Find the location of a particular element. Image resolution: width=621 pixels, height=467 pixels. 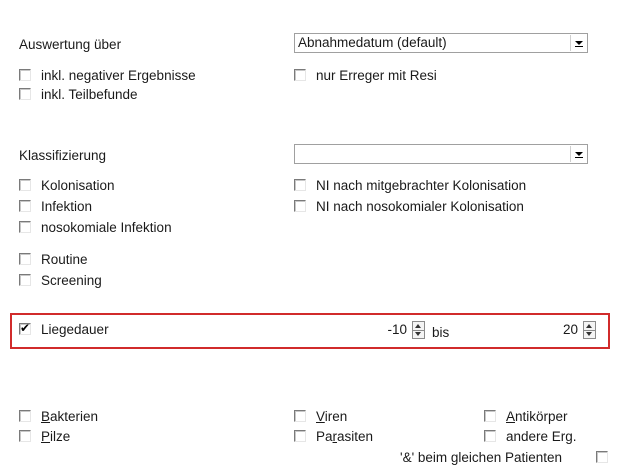

accesskey-letter: B is located at coordinates (46, 416).